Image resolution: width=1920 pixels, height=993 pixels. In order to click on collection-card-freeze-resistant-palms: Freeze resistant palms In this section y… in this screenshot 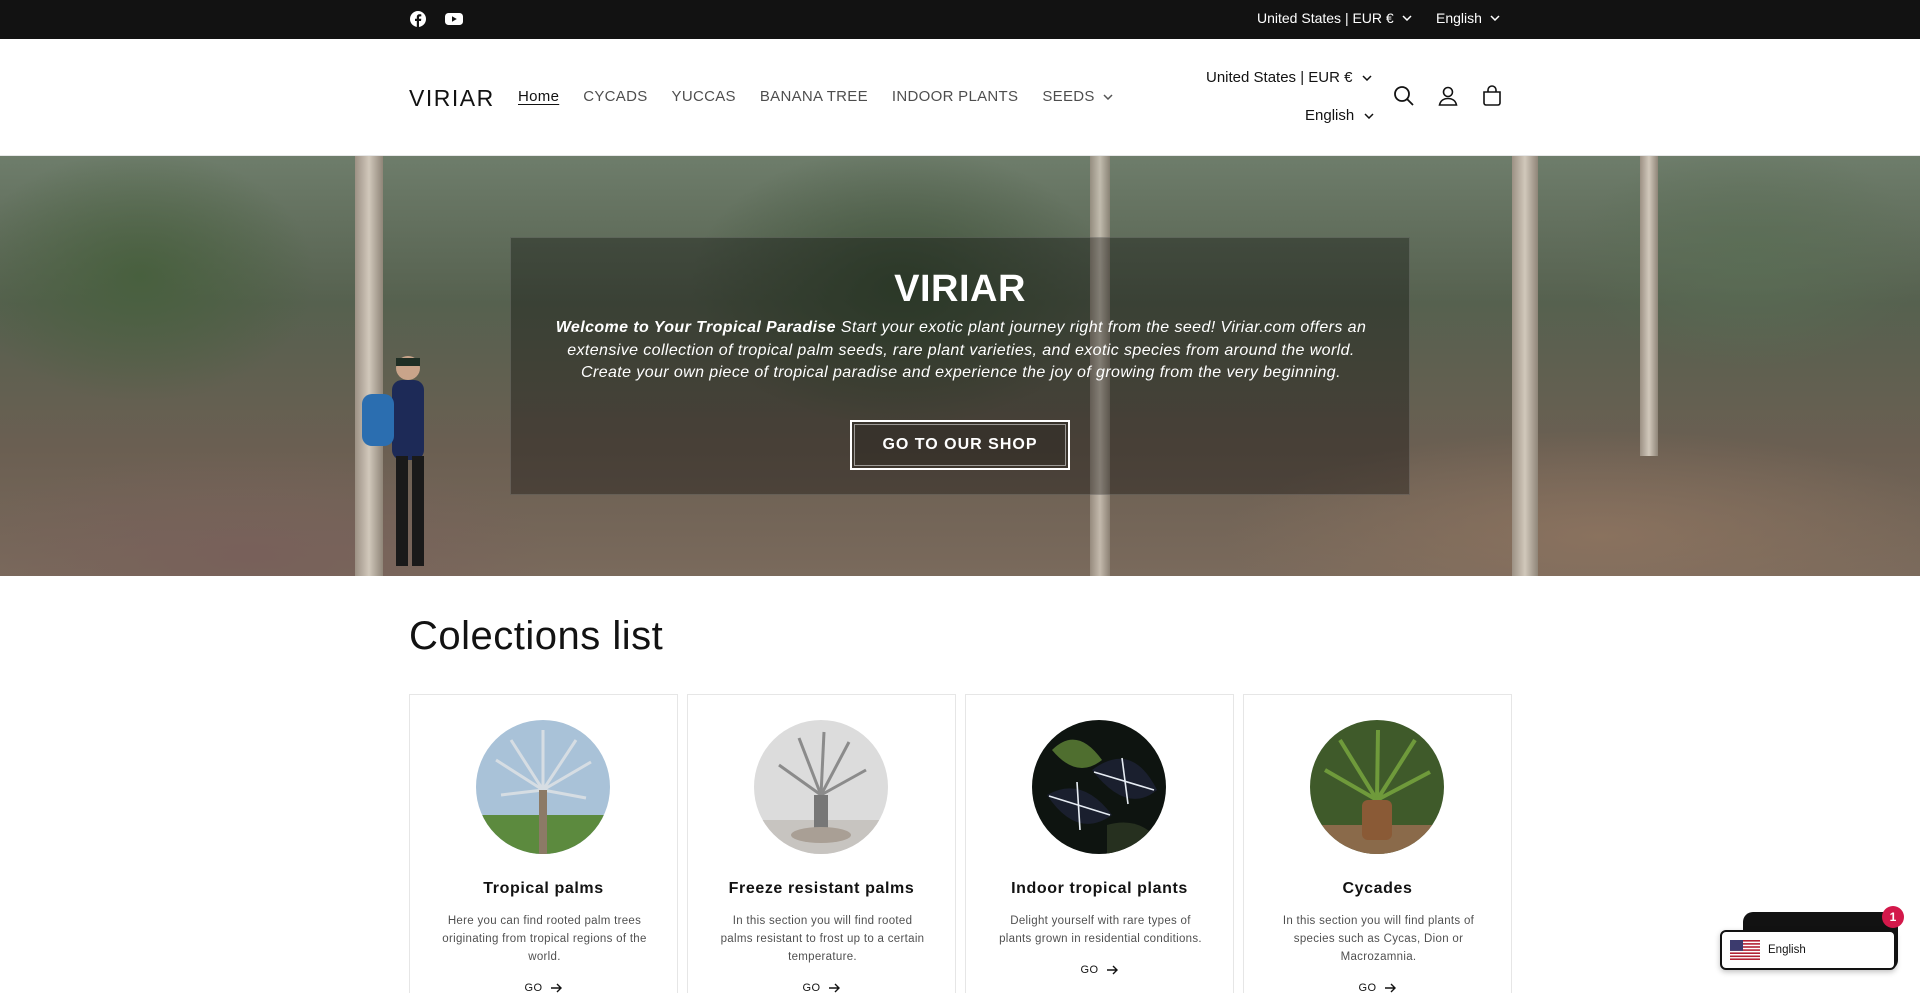, I will do `click(821, 843)`.